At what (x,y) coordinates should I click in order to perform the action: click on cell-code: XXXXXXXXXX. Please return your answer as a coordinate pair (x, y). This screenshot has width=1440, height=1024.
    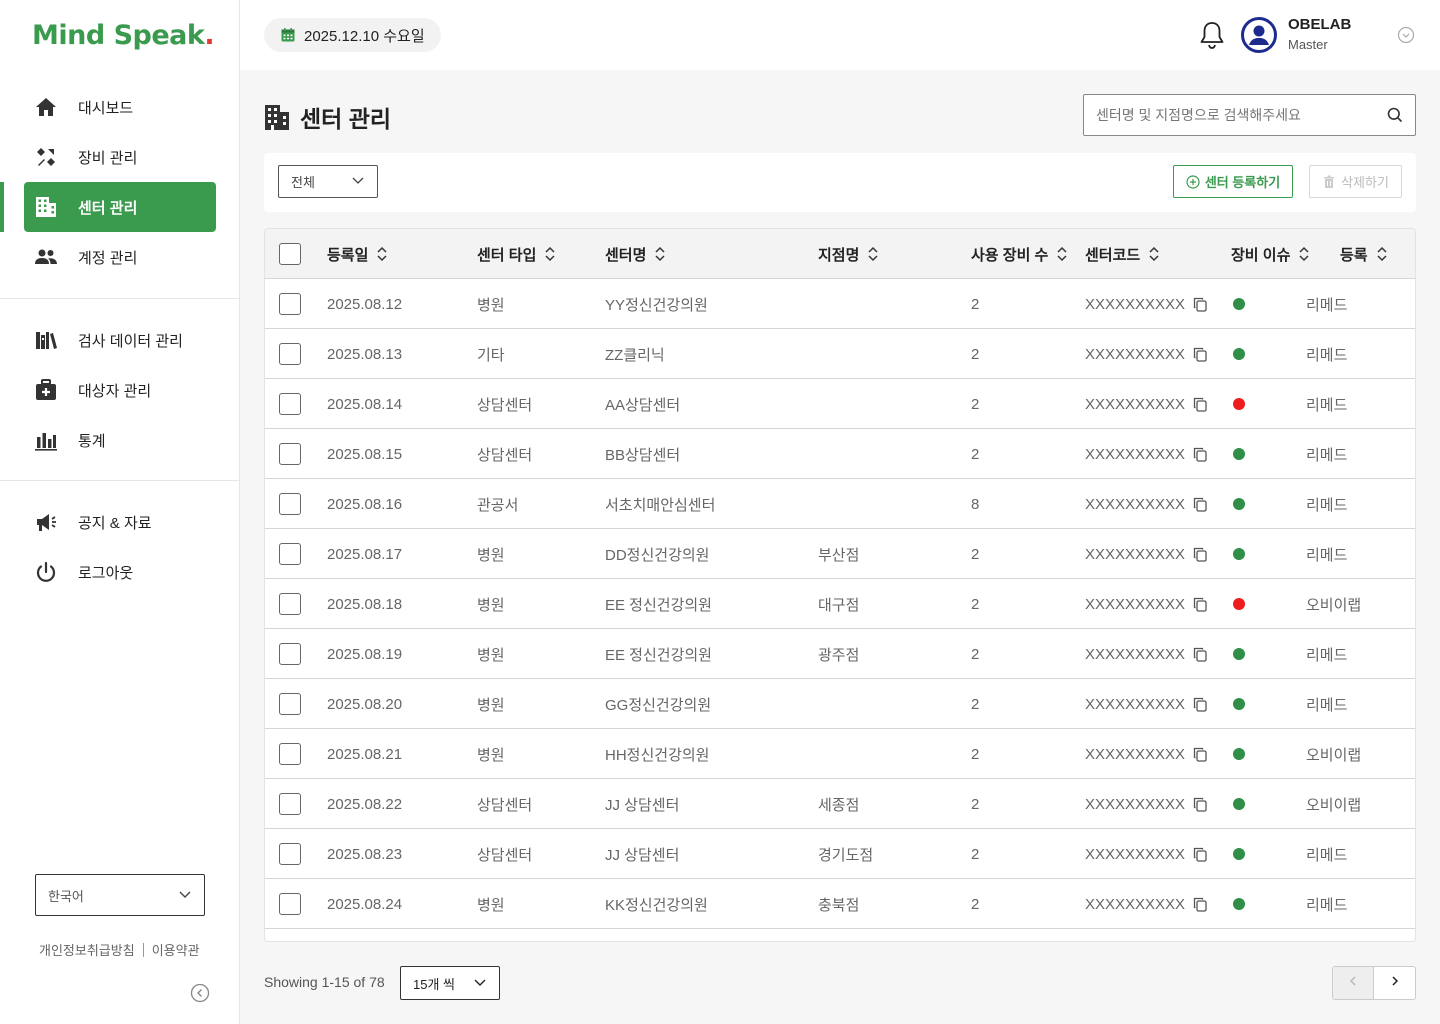
    Looking at the image, I should click on (1146, 404).